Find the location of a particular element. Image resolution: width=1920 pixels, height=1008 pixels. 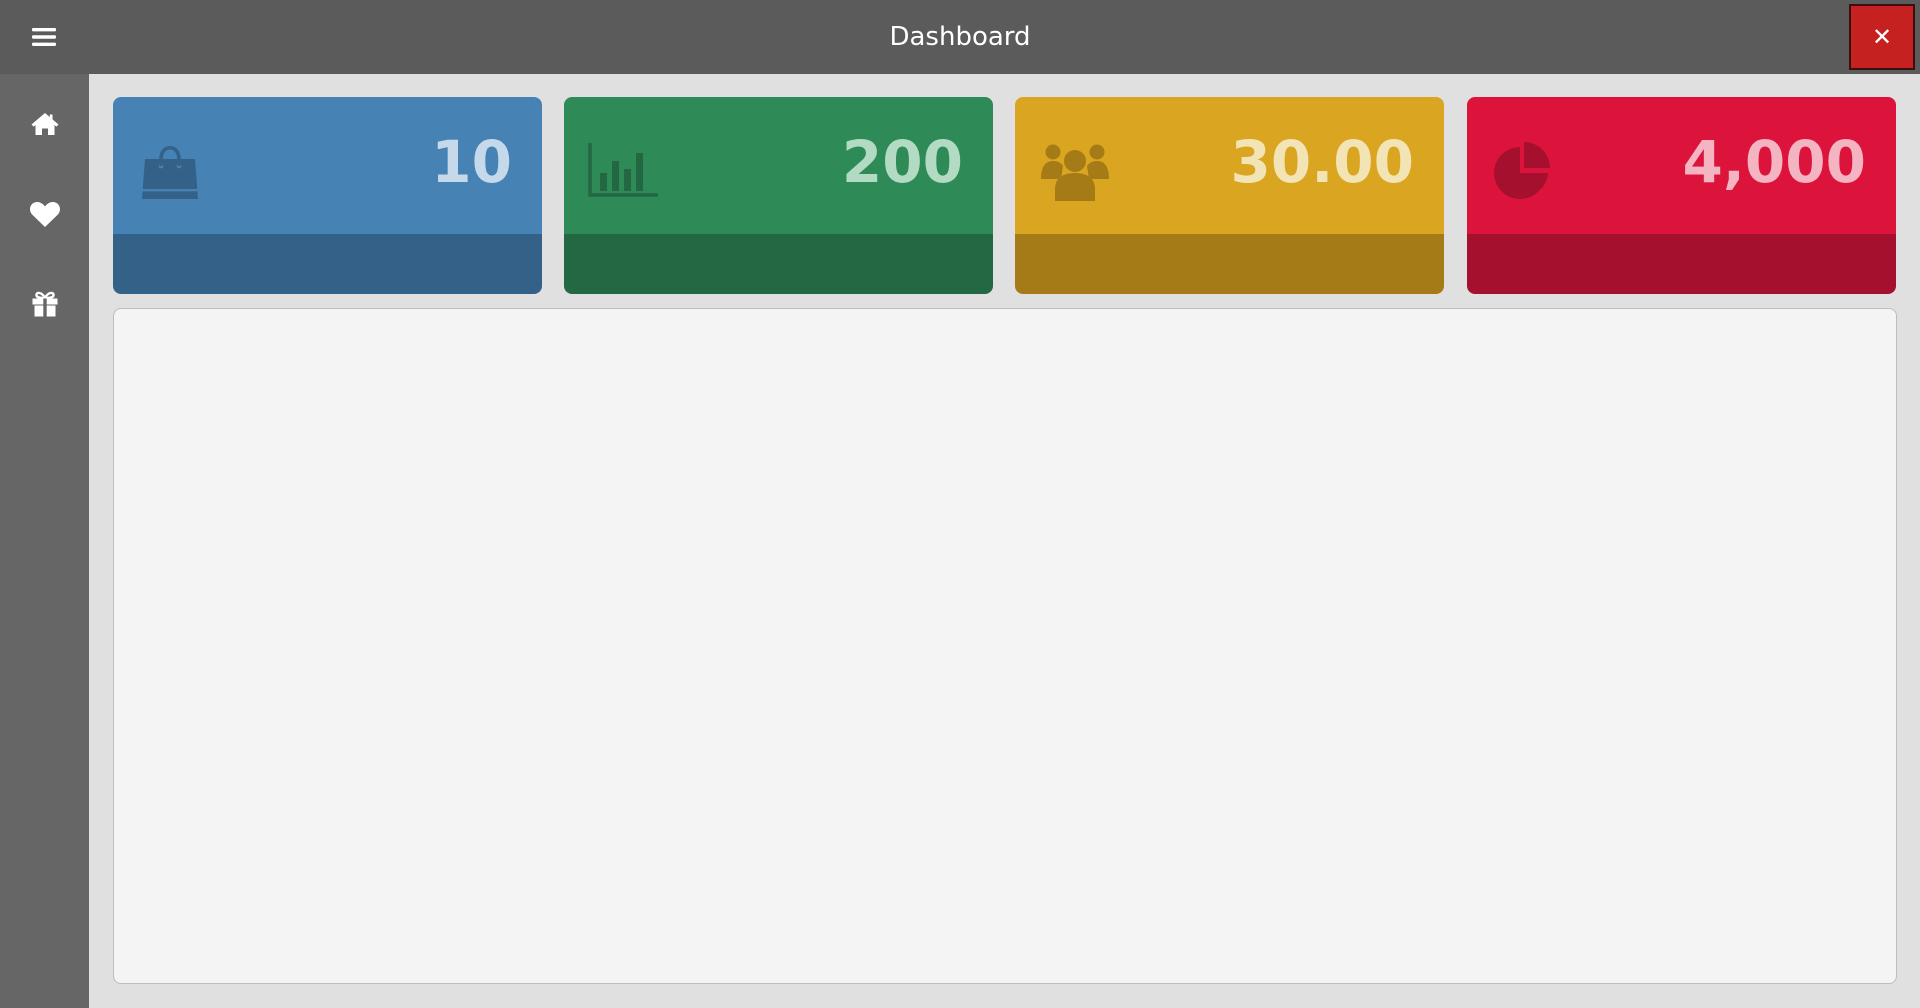

close-icon: ✕ is located at coordinates (1882, 37).